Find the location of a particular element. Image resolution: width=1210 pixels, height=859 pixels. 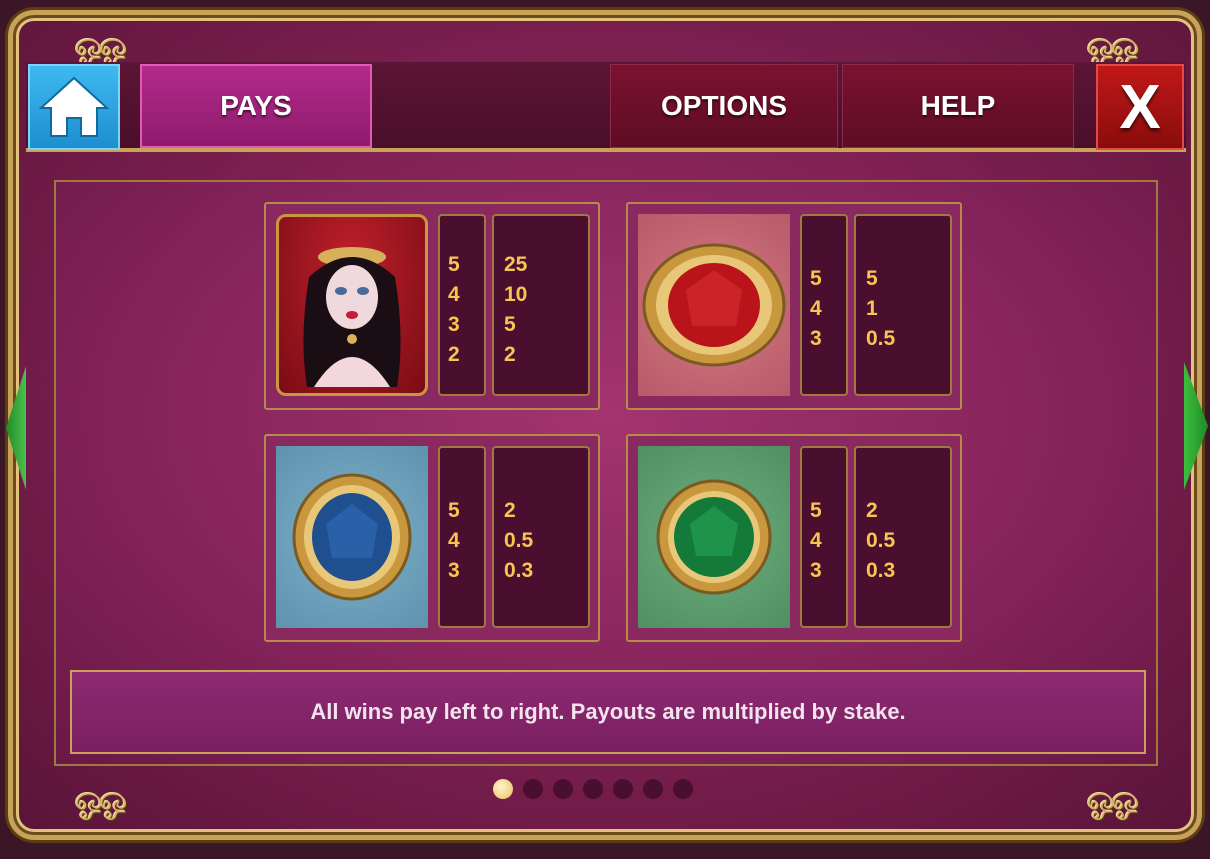

payout-value: 1 is located at coordinates (872, 308).